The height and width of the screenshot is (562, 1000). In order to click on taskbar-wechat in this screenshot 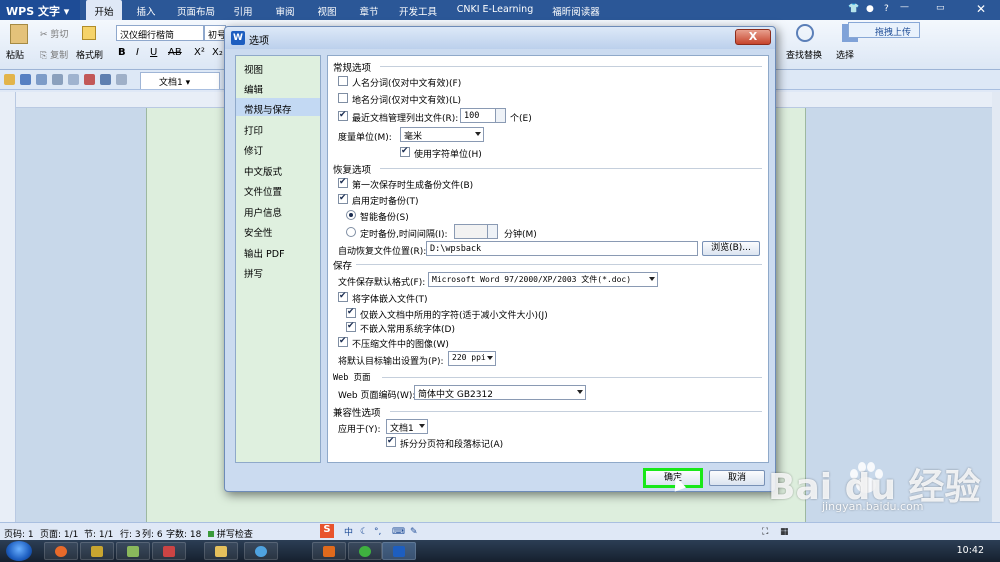, I will do `click(365, 551)`.